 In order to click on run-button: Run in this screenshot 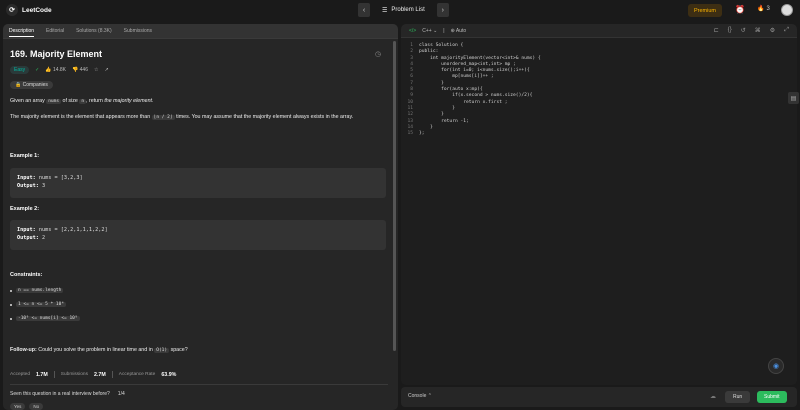, I will do `click(738, 397)`.